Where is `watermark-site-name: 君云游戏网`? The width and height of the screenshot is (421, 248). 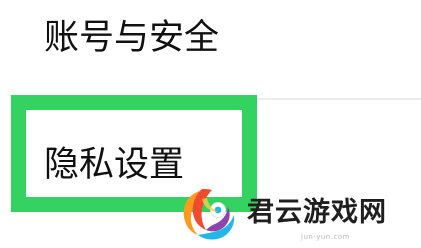
watermark-site-name: 君云游戏网 is located at coordinates (317, 212).